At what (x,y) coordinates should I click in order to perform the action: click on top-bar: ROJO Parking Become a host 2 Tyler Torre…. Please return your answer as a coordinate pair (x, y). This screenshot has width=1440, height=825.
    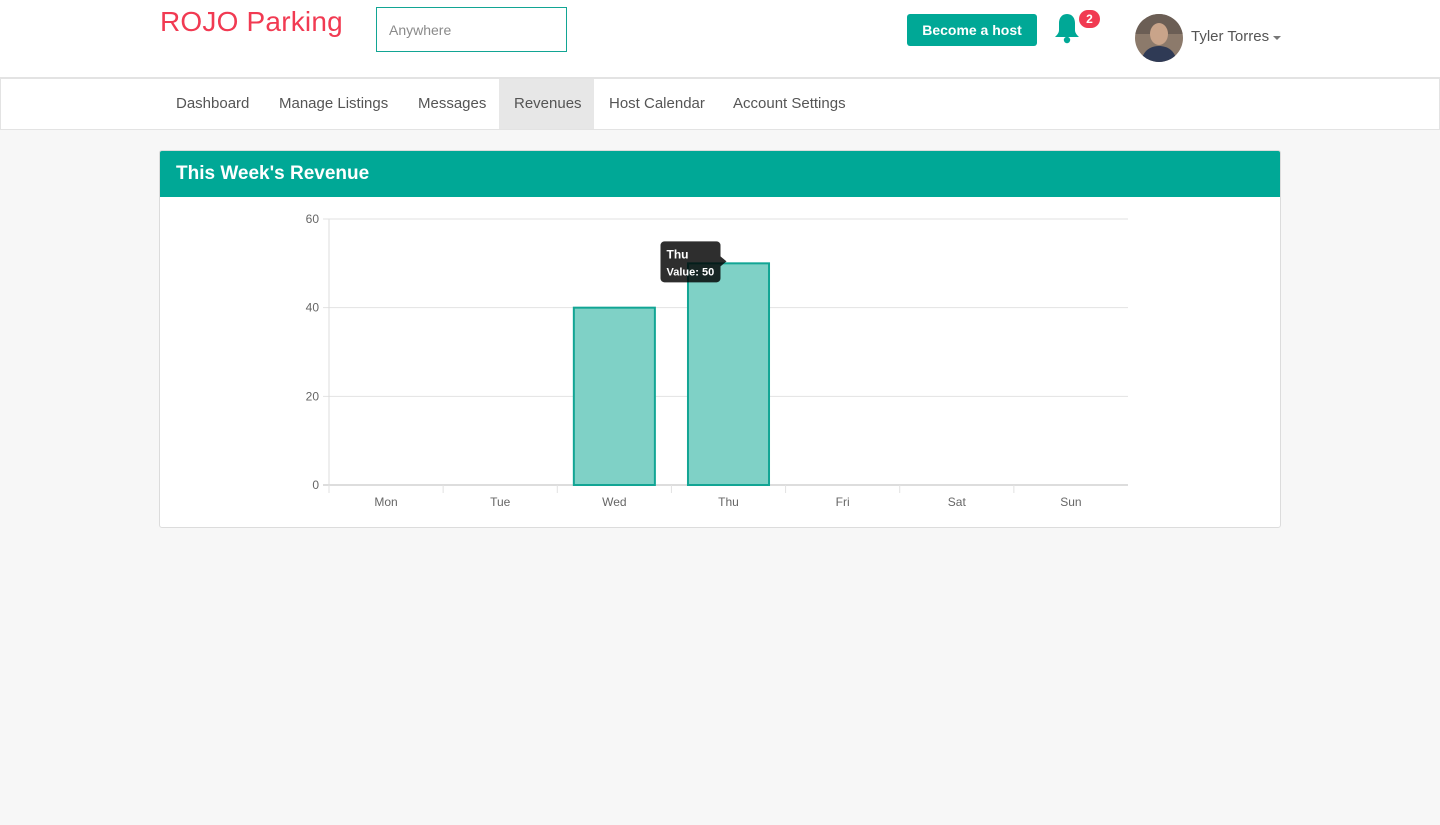
    Looking at the image, I should click on (720, 39).